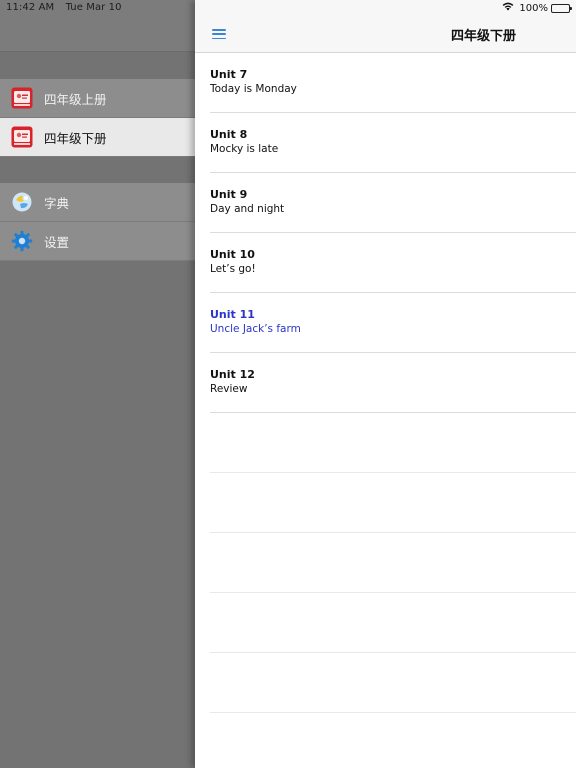 The height and width of the screenshot is (768, 576). I want to click on tool-list: 字典 设置, so click(97, 222).